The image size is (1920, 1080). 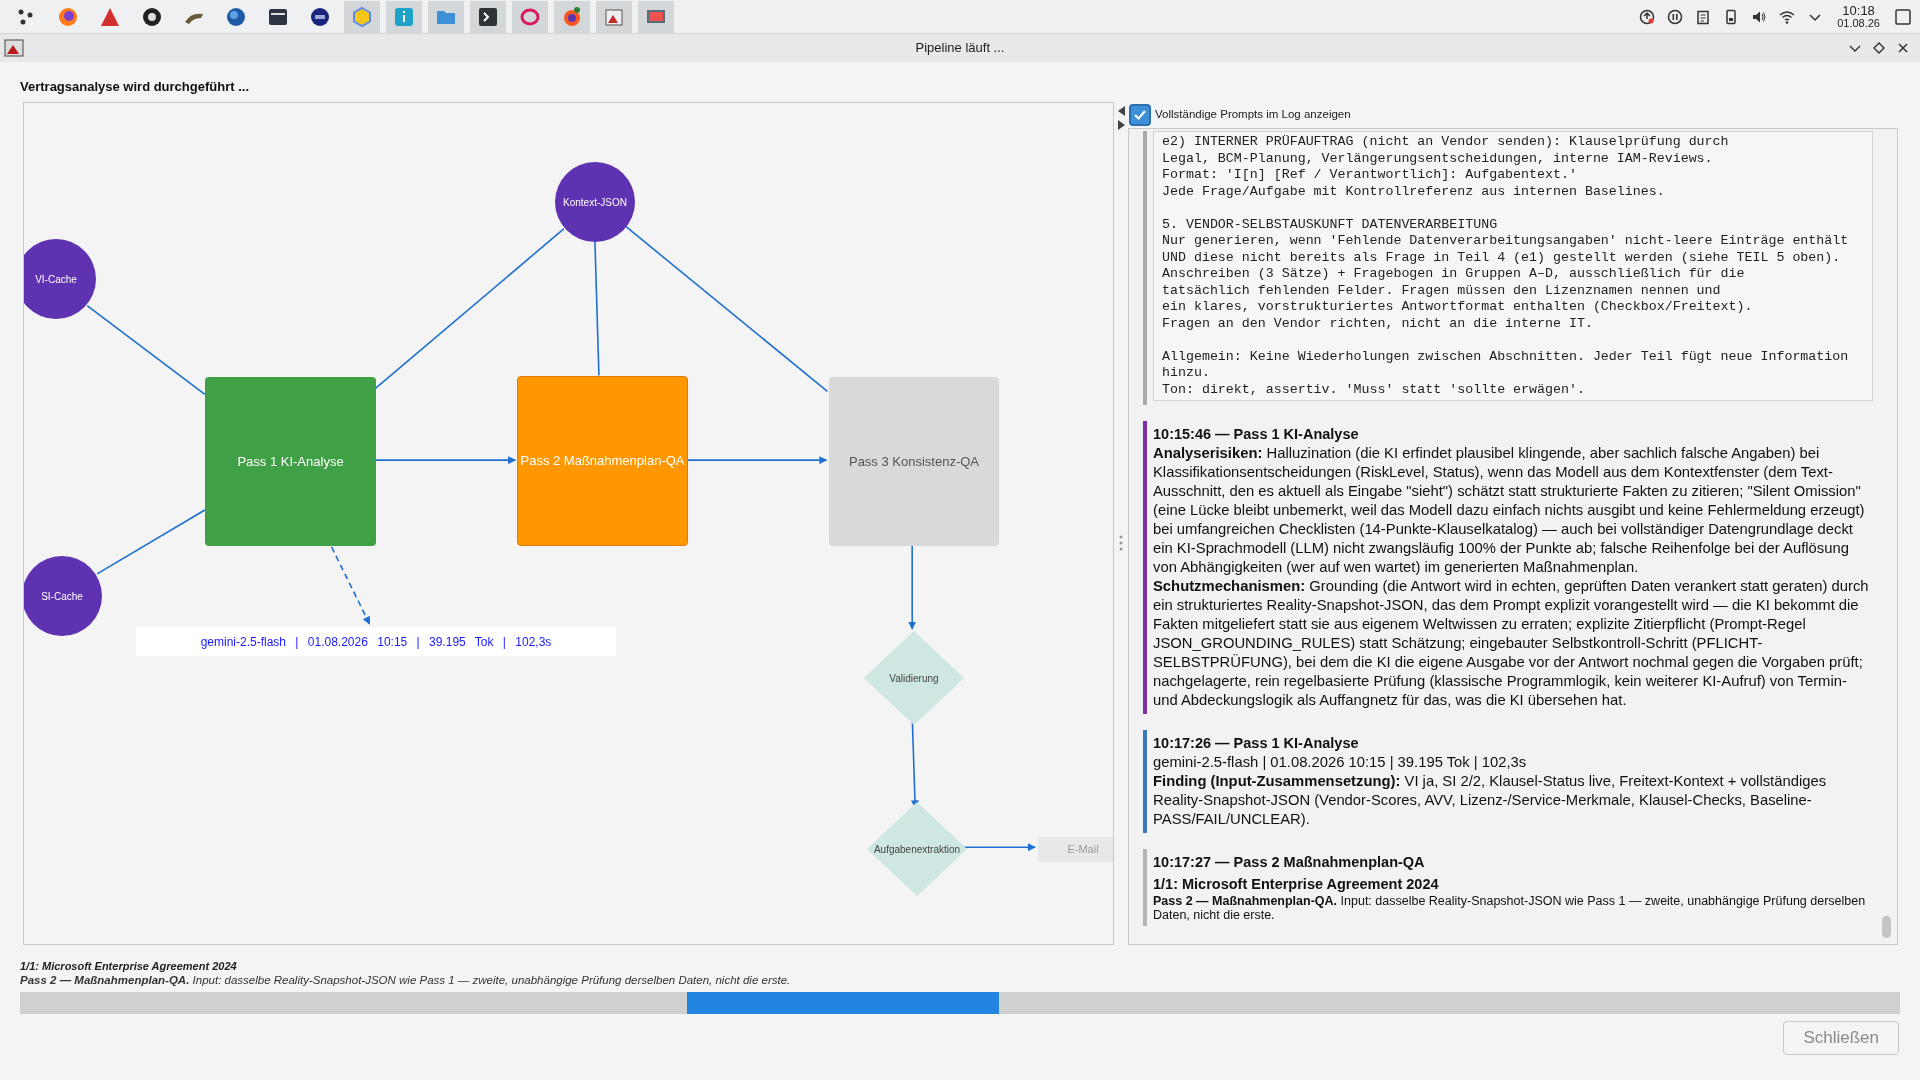 What do you see at coordinates (1858, 10) in the screenshot?
I see `clock-time: 10:18` at bounding box center [1858, 10].